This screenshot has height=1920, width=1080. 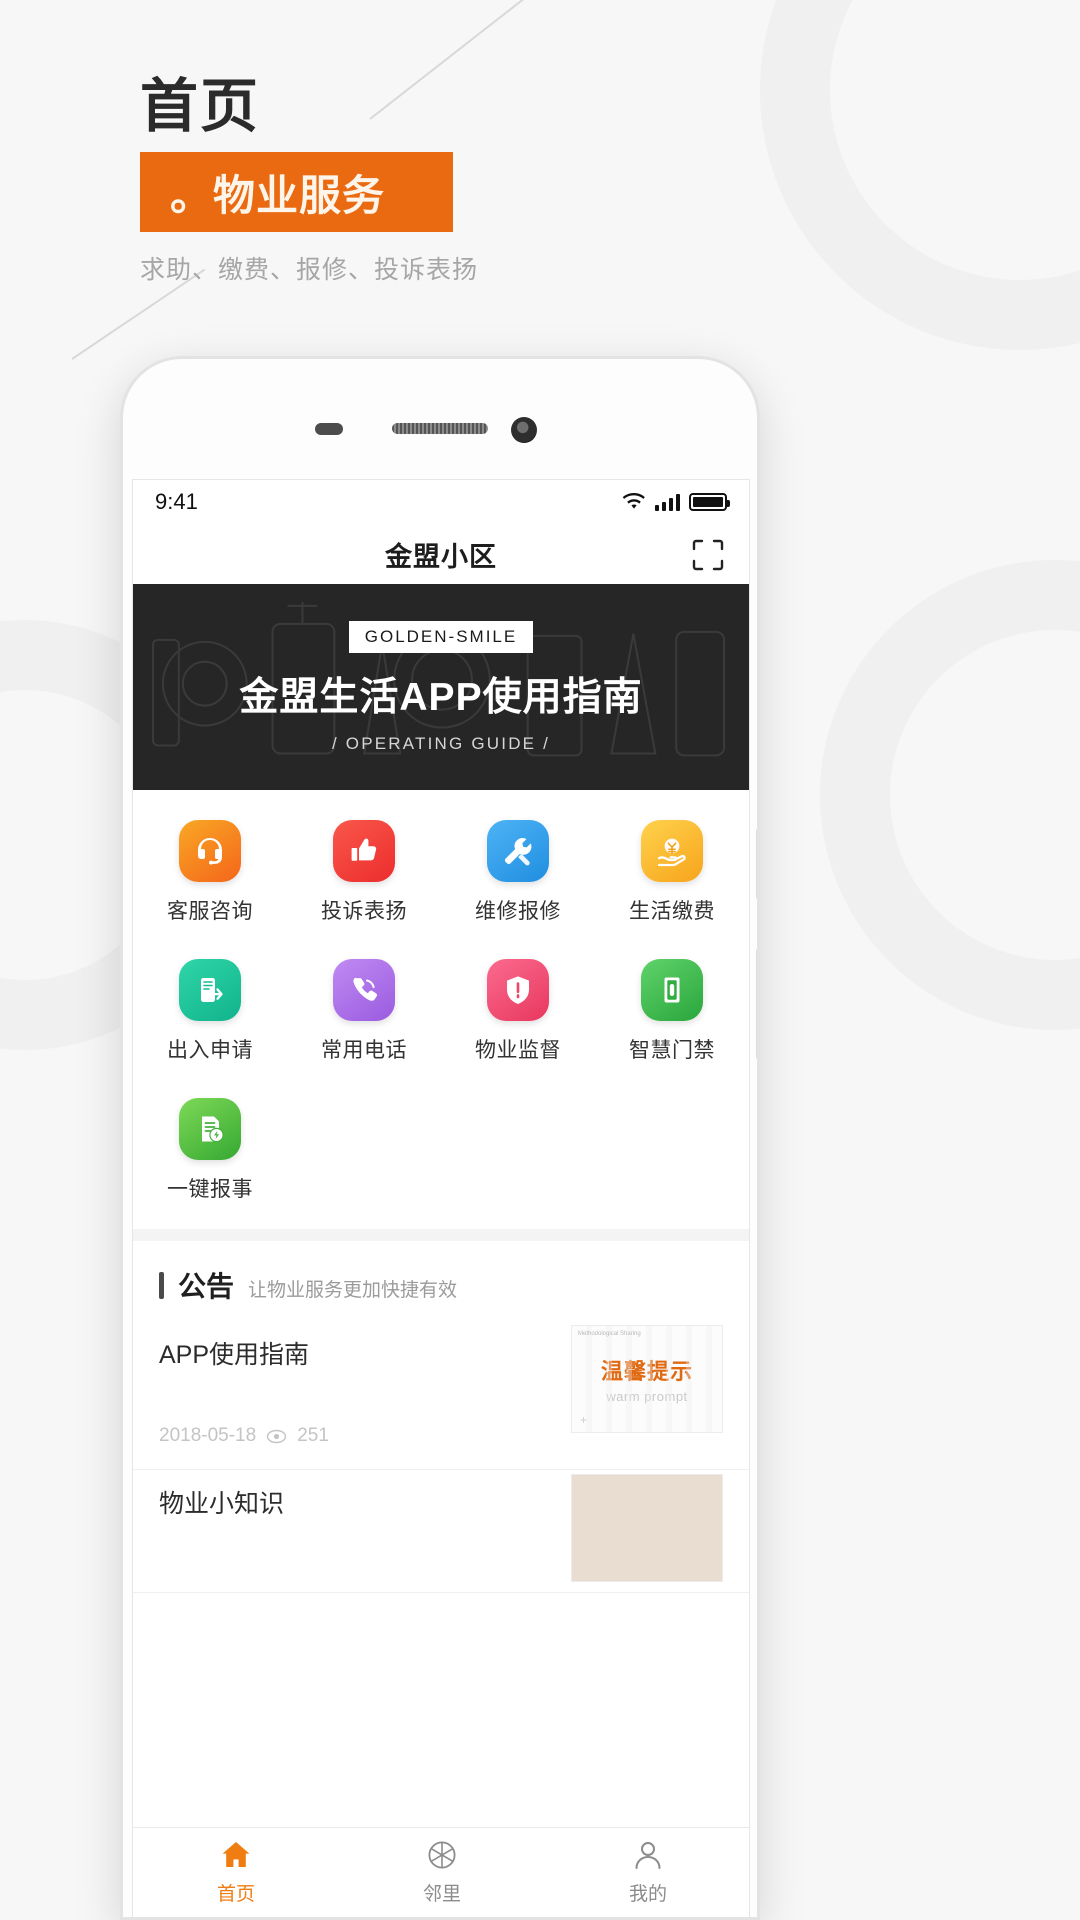 What do you see at coordinates (355, 1436) in the screenshot?
I see `notice-item-meta: 2018-05-18 251` at bounding box center [355, 1436].